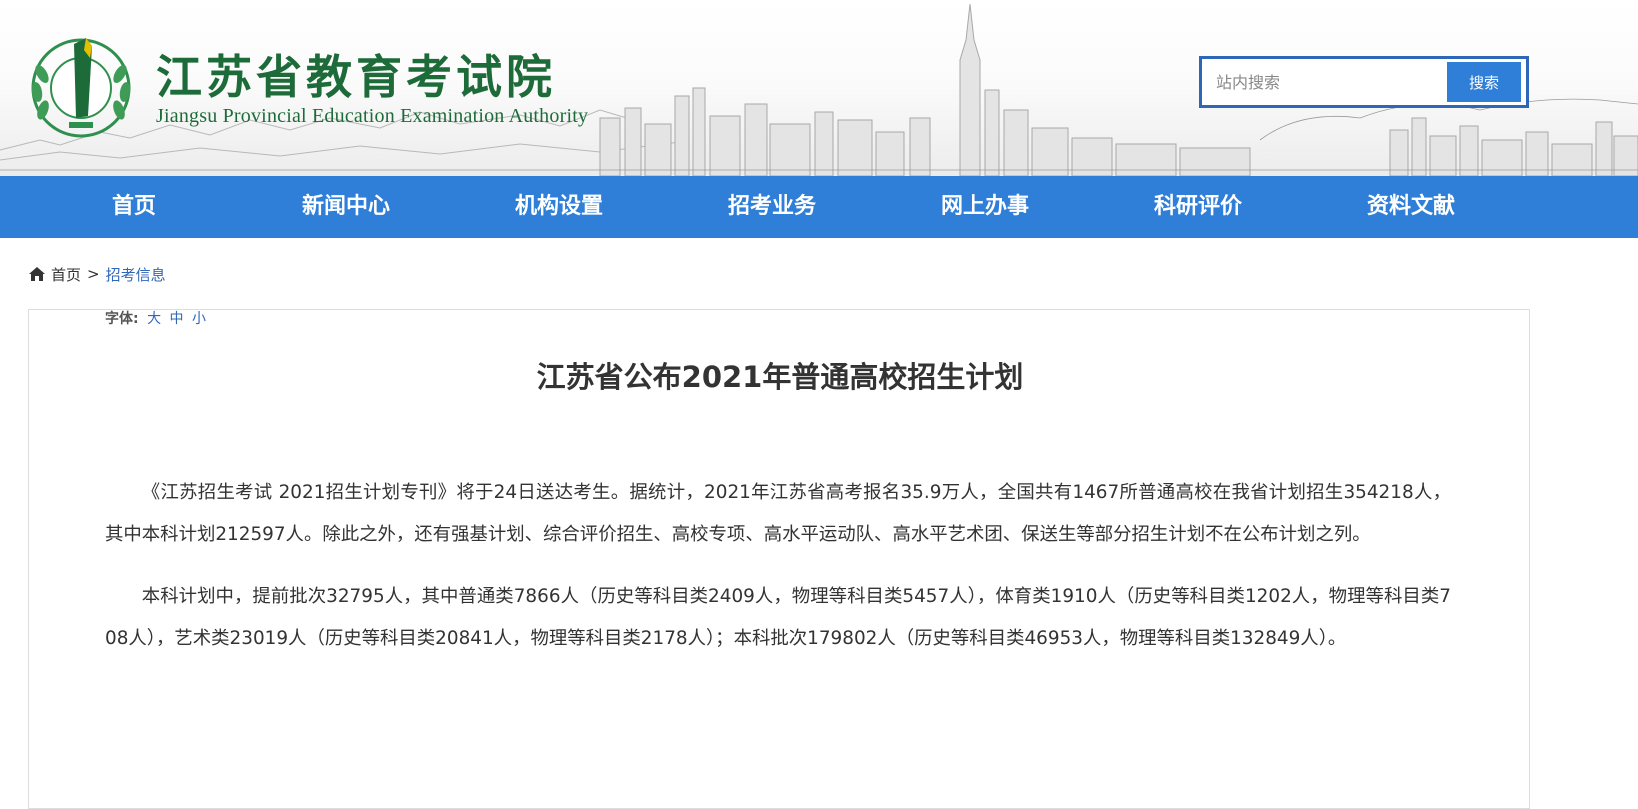  What do you see at coordinates (134, 207) in the screenshot?
I see `nav-item-home: 首页` at bounding box center [134, 207].